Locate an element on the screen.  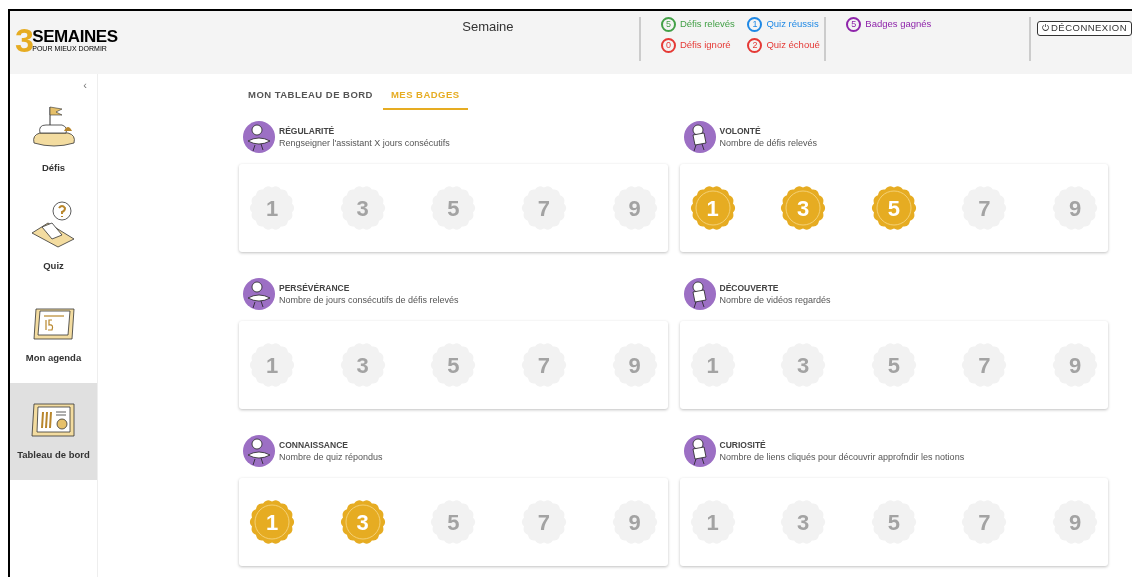
category-description: Nombre de quiz répondus is located at coordinates (331, 457).